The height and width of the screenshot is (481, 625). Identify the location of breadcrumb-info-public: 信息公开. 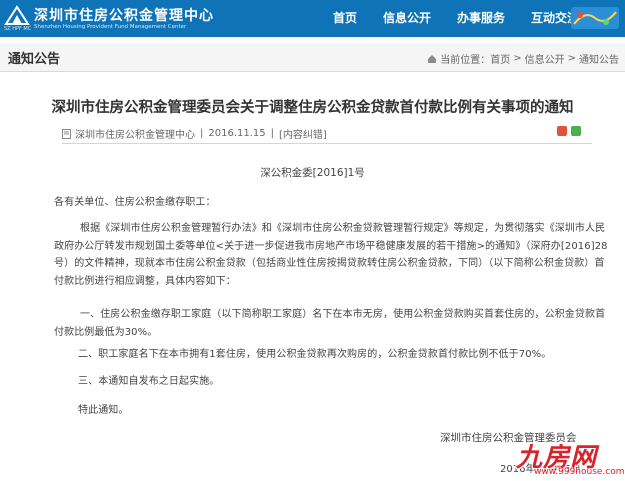
(545, 58).